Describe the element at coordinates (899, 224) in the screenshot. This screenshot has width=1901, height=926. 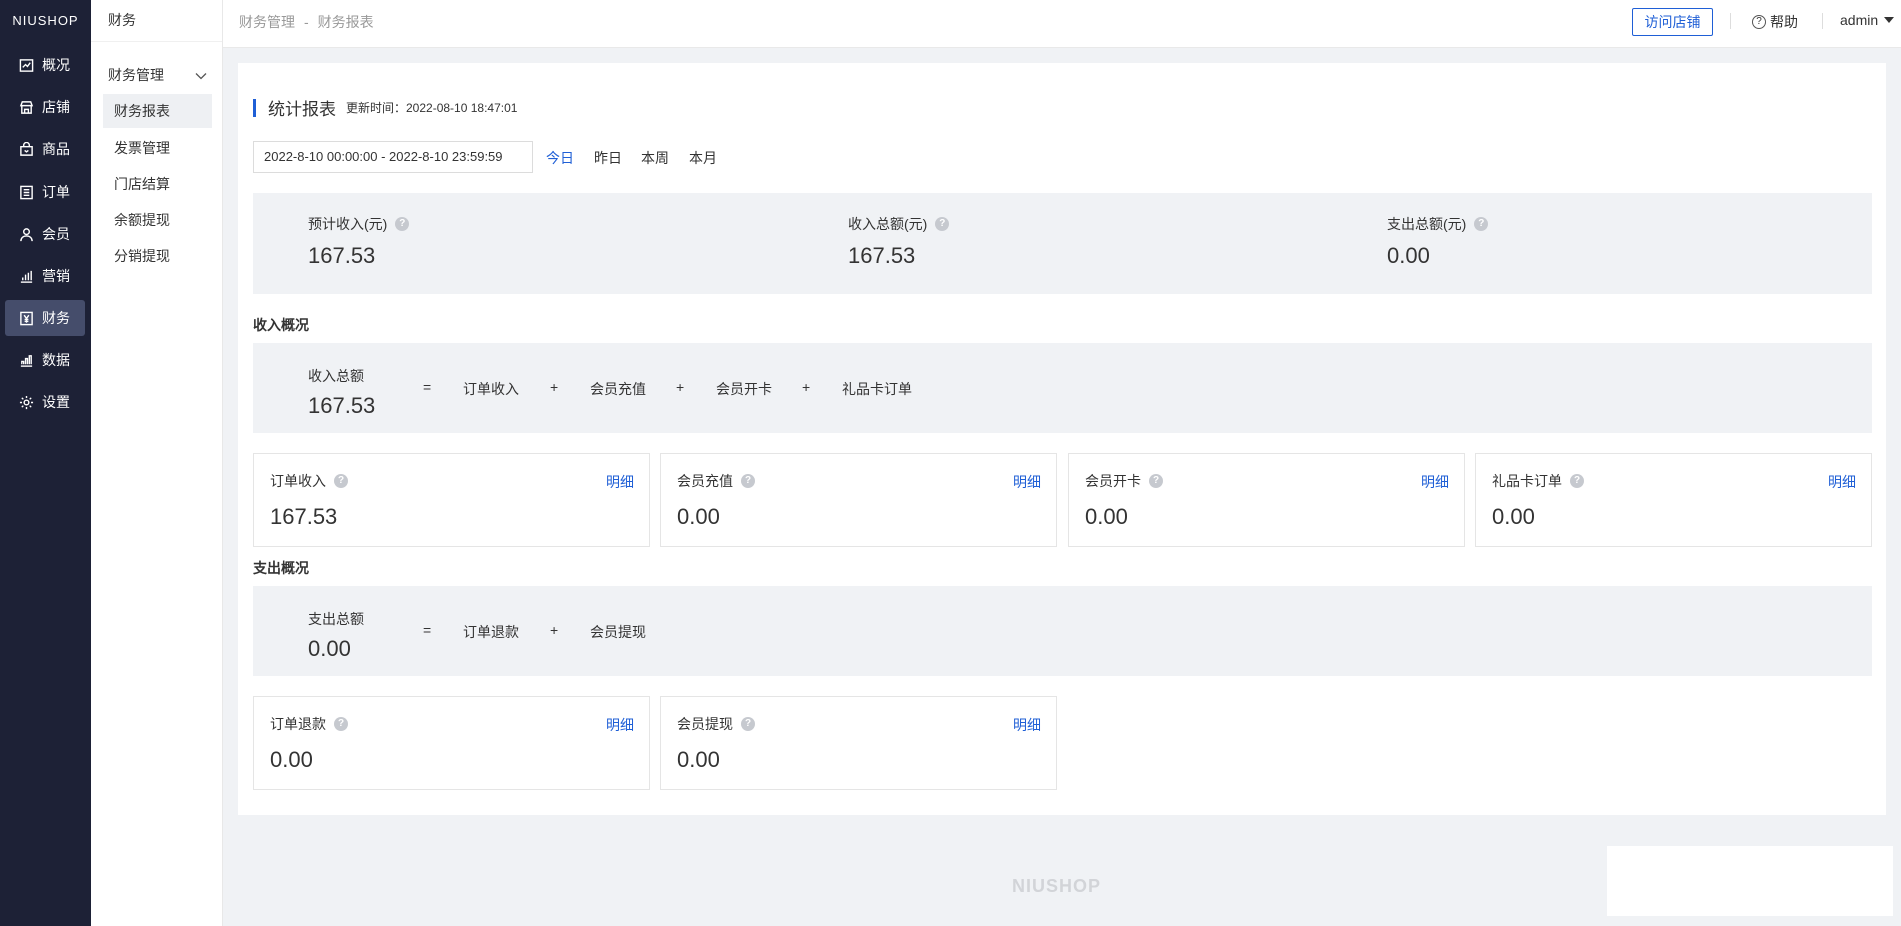
I see `stat-label: 收入总额(元)?` at that location.